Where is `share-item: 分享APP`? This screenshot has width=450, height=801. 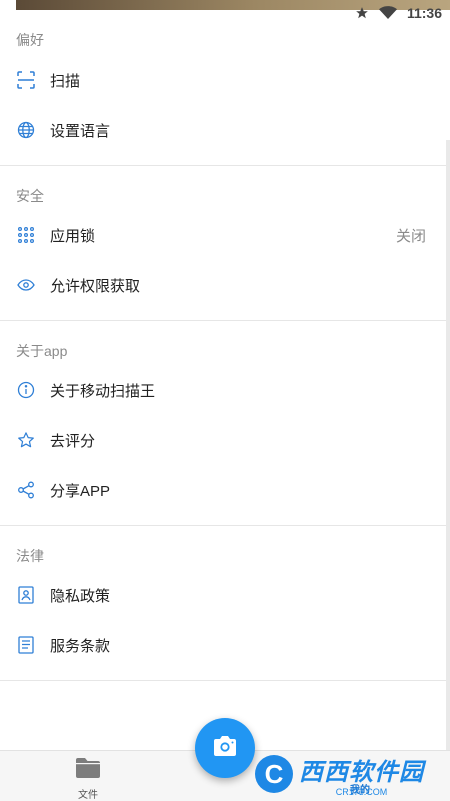
share-item: 分享APP is located at coordinates (225, 490).